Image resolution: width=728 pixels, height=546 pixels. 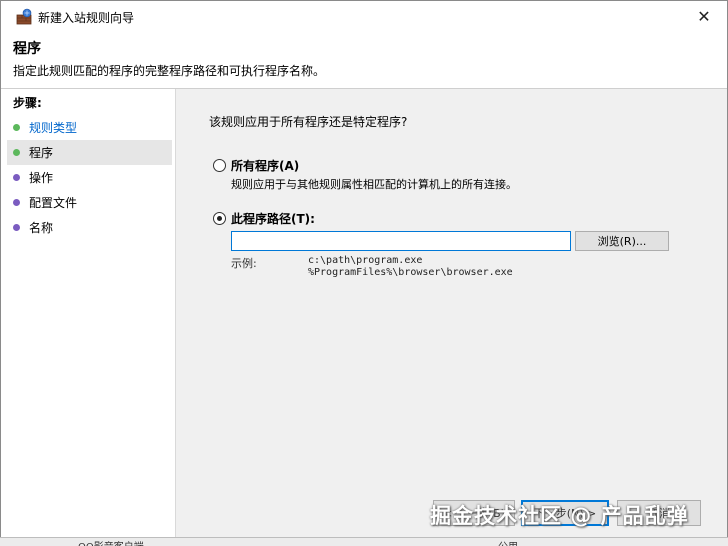 I want to click on page-description: 指定此规则匹配的程序的完整程序路径和可执行程序名称。, so click(x=169, y=71).